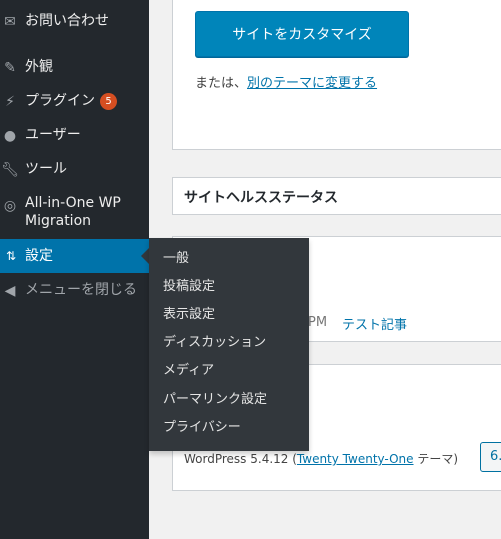 Image resolution: width=501 pixels, height=539 pixels. I want to click on theme-link: Twenty Twenty-One, so click(355, 459).